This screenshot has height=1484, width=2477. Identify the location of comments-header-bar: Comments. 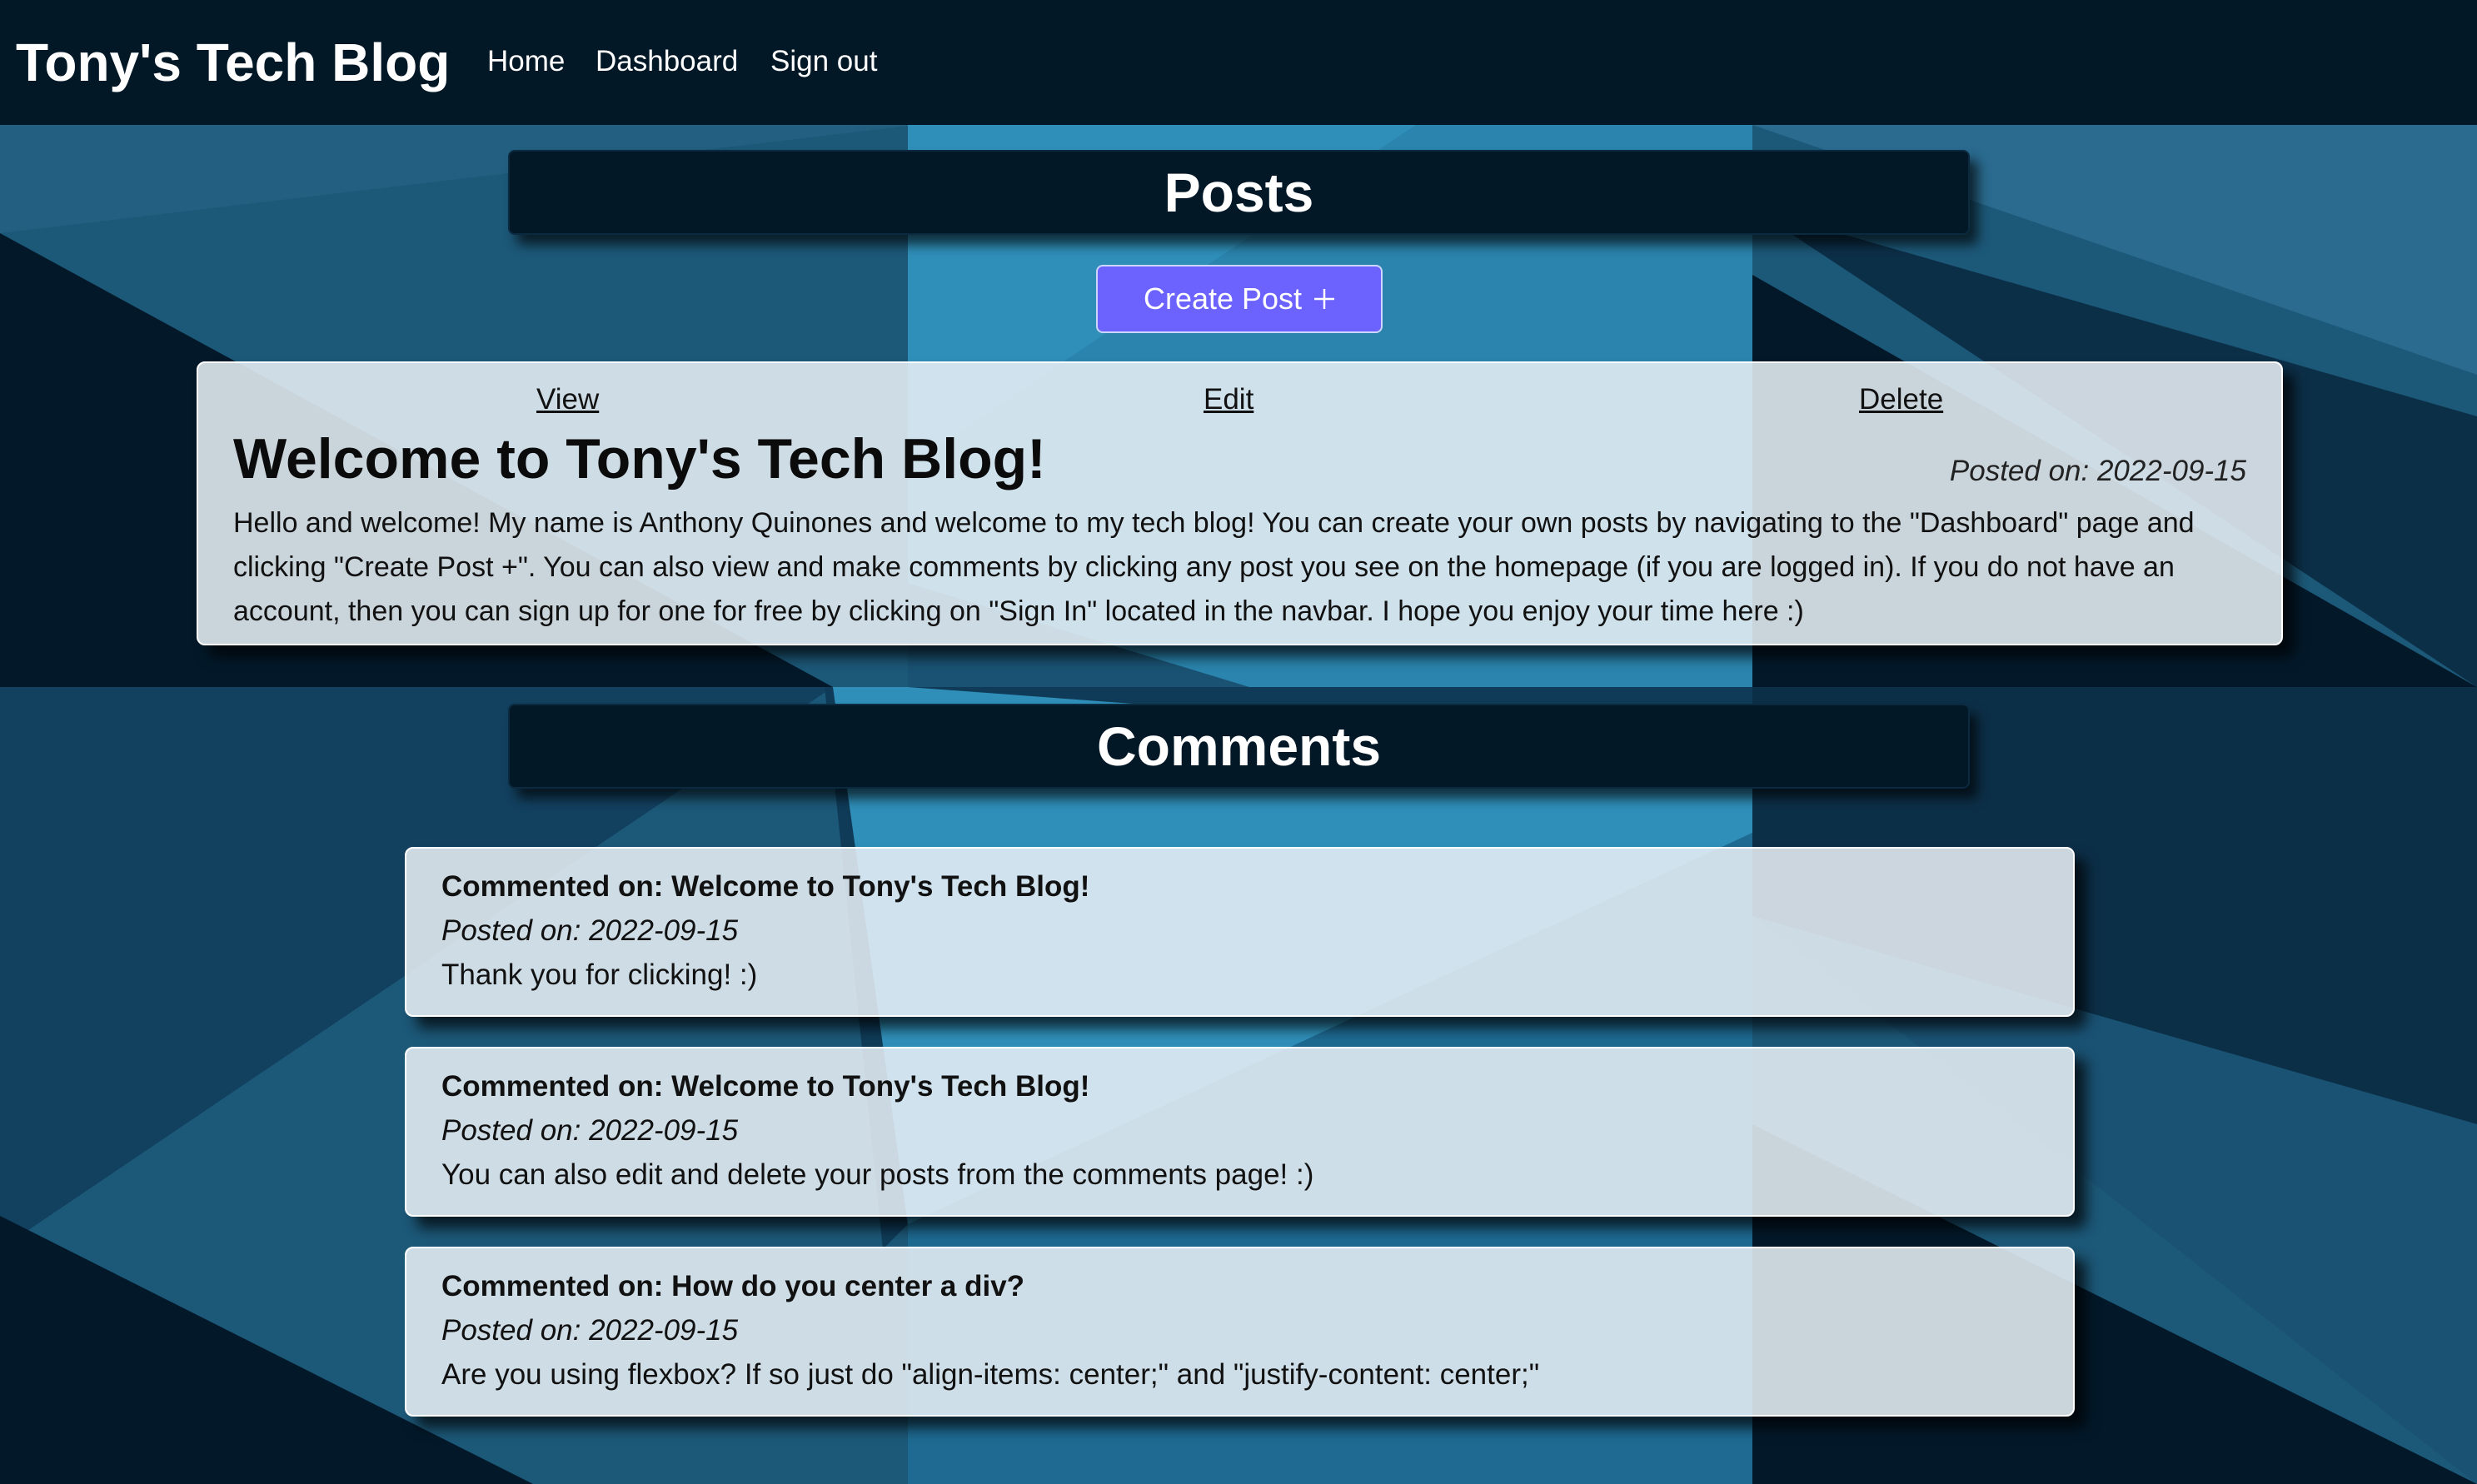
(1239, 746).